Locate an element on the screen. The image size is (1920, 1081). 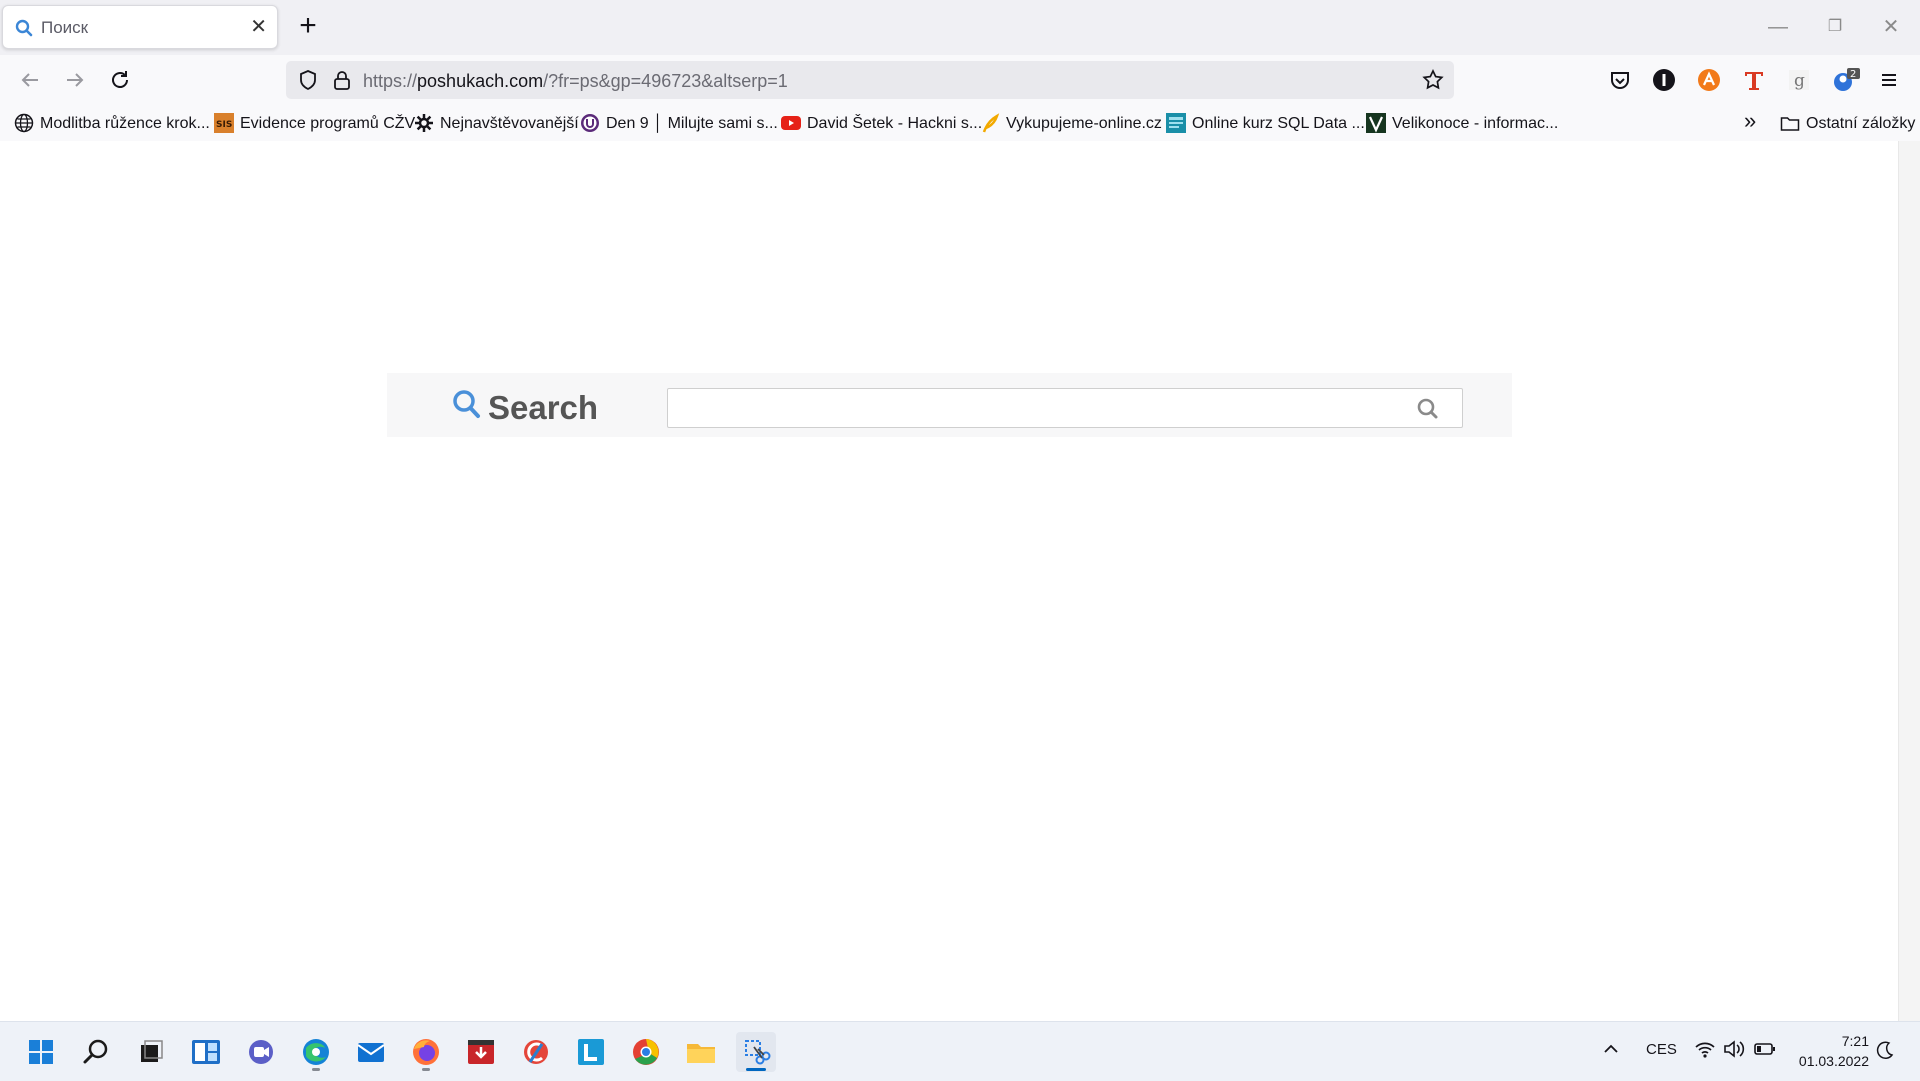
bookmark-star-icon is located at coordinates (1433, 80).